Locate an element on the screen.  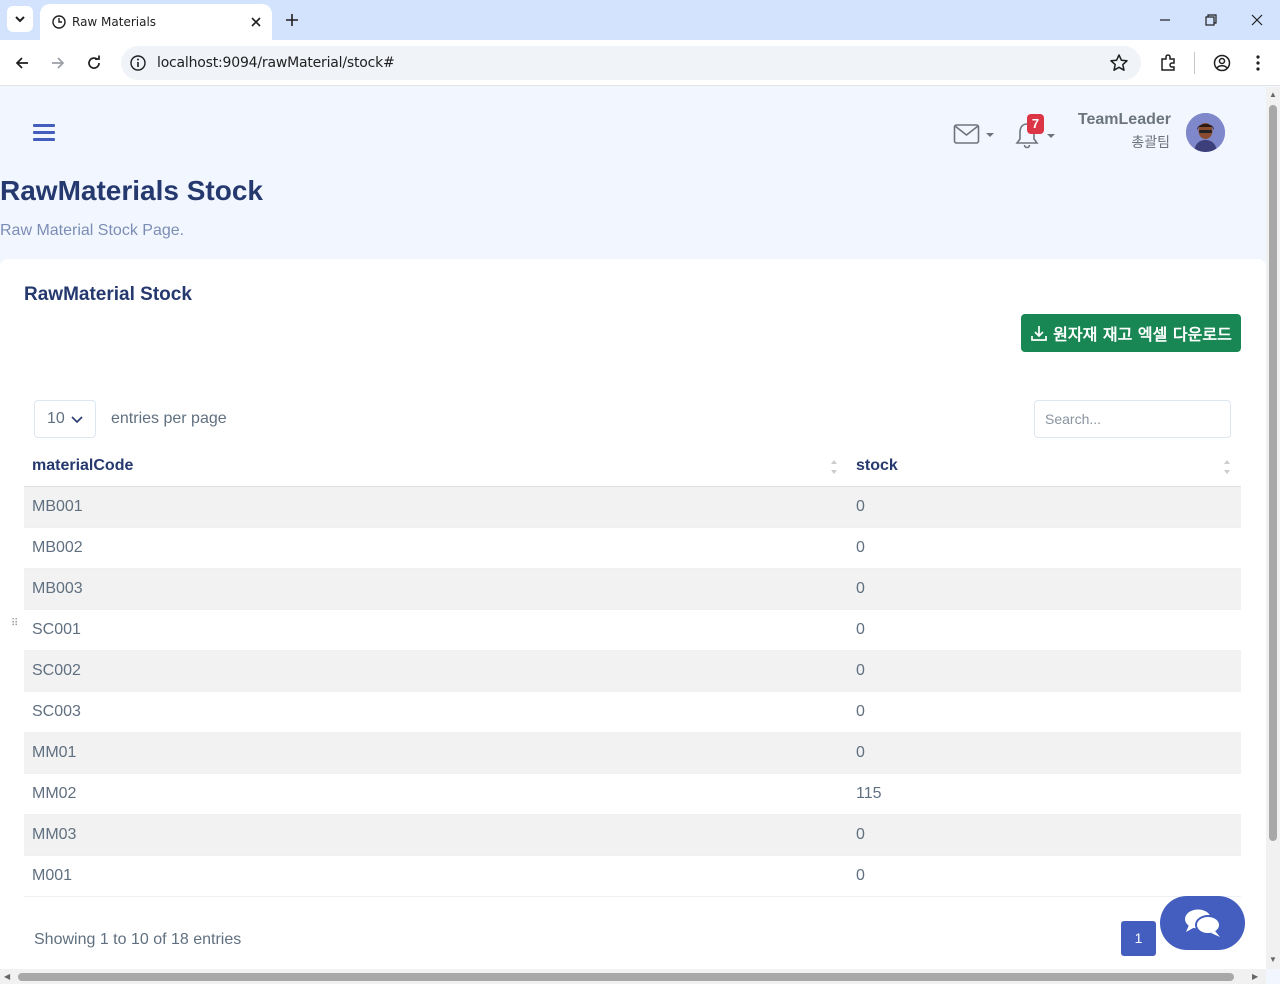
table-row: MB002 0 is located at coordinates (632, 548).